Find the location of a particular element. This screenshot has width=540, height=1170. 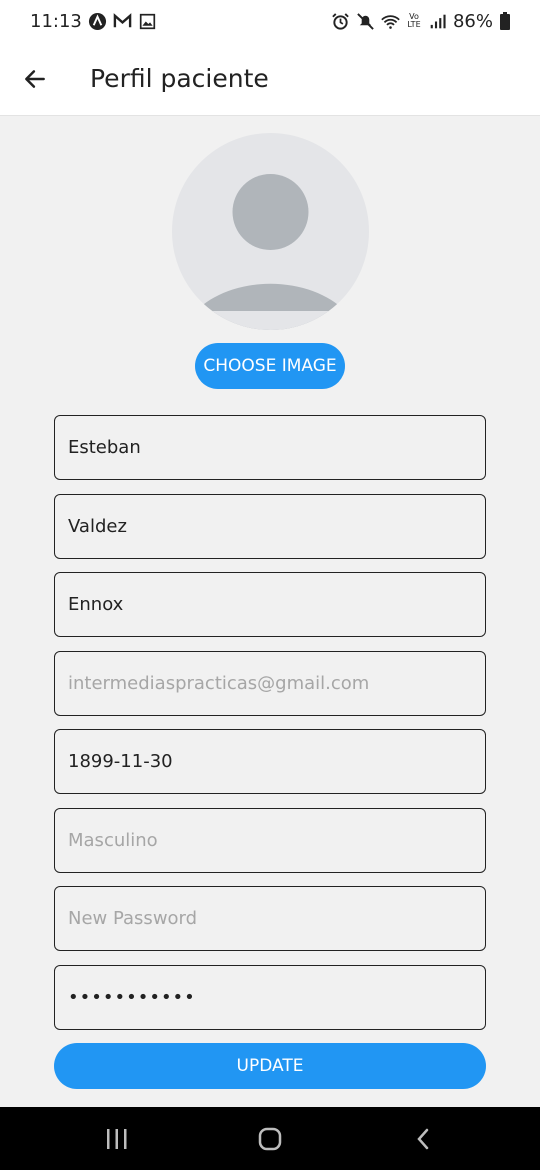

status-left: 11:13 is located at coordinates (93, 21).